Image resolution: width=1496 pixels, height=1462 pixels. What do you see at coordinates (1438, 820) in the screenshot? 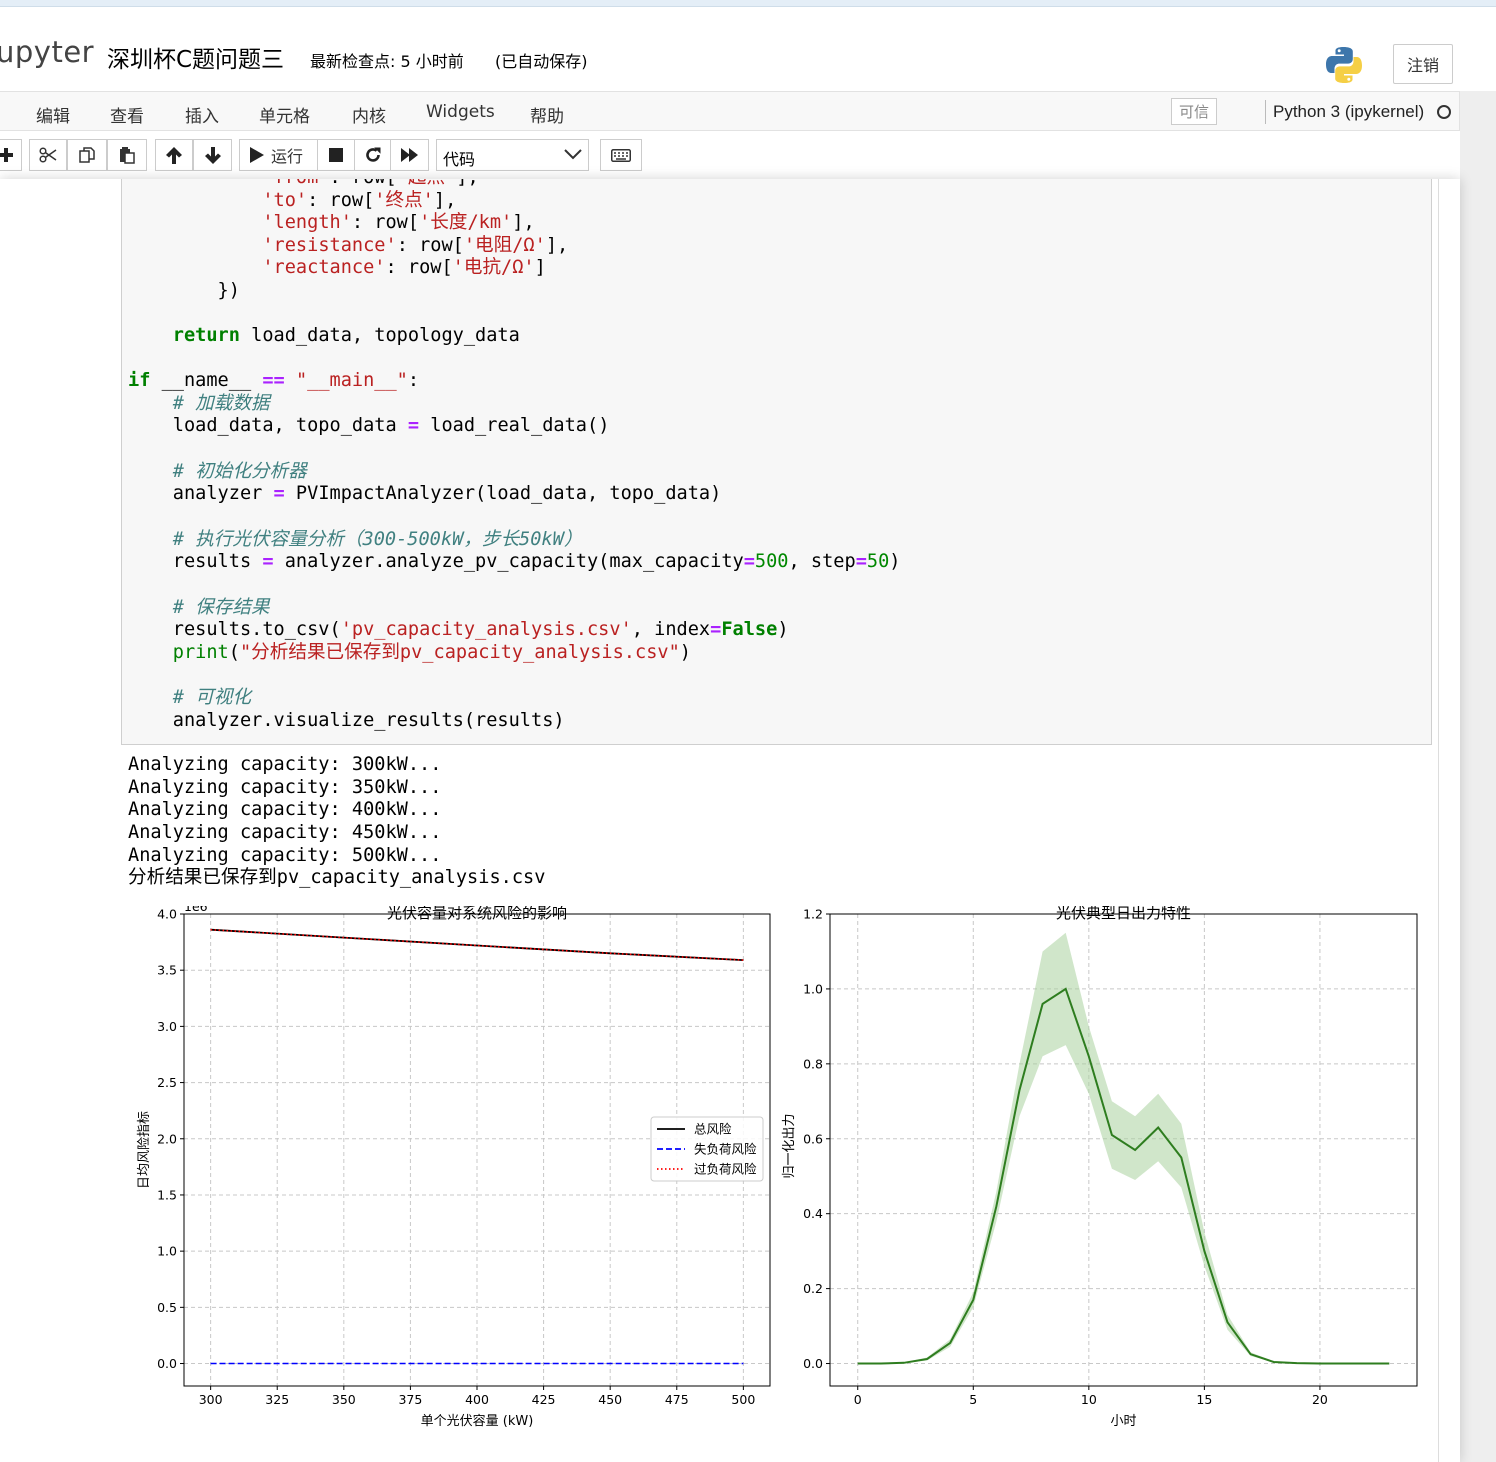
I see `scrollbar` at bounding box center [1438, 820].